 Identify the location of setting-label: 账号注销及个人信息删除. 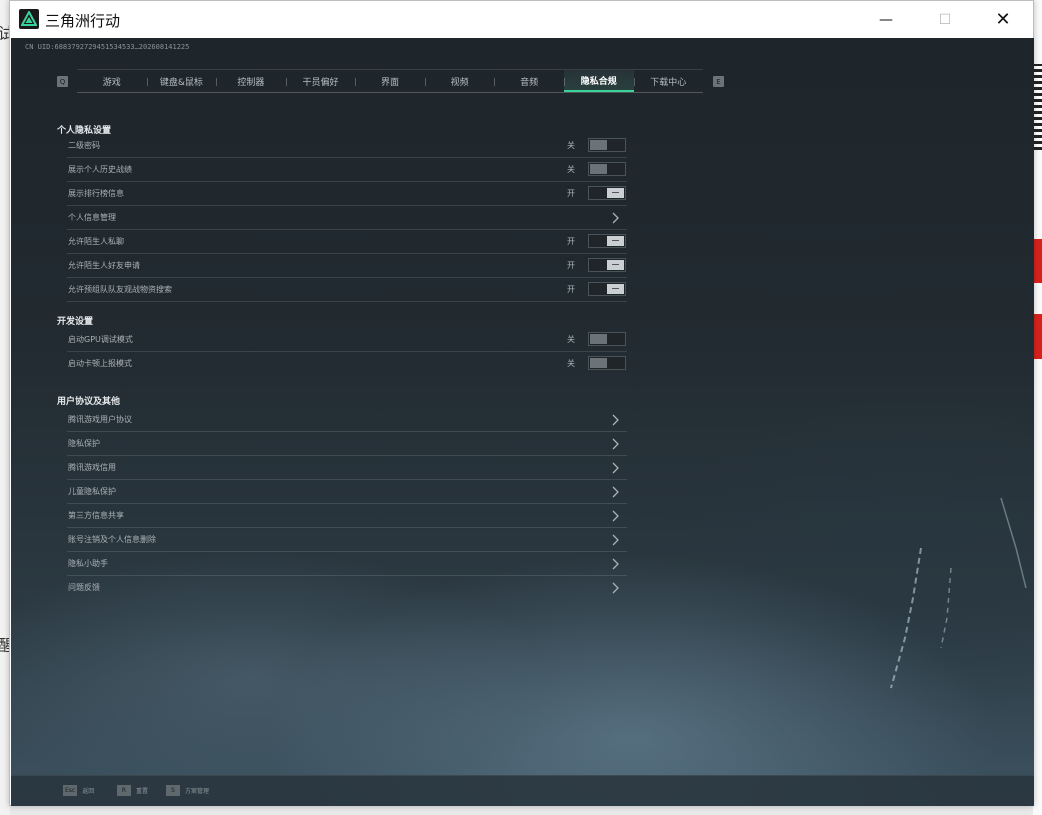
(112, 539).